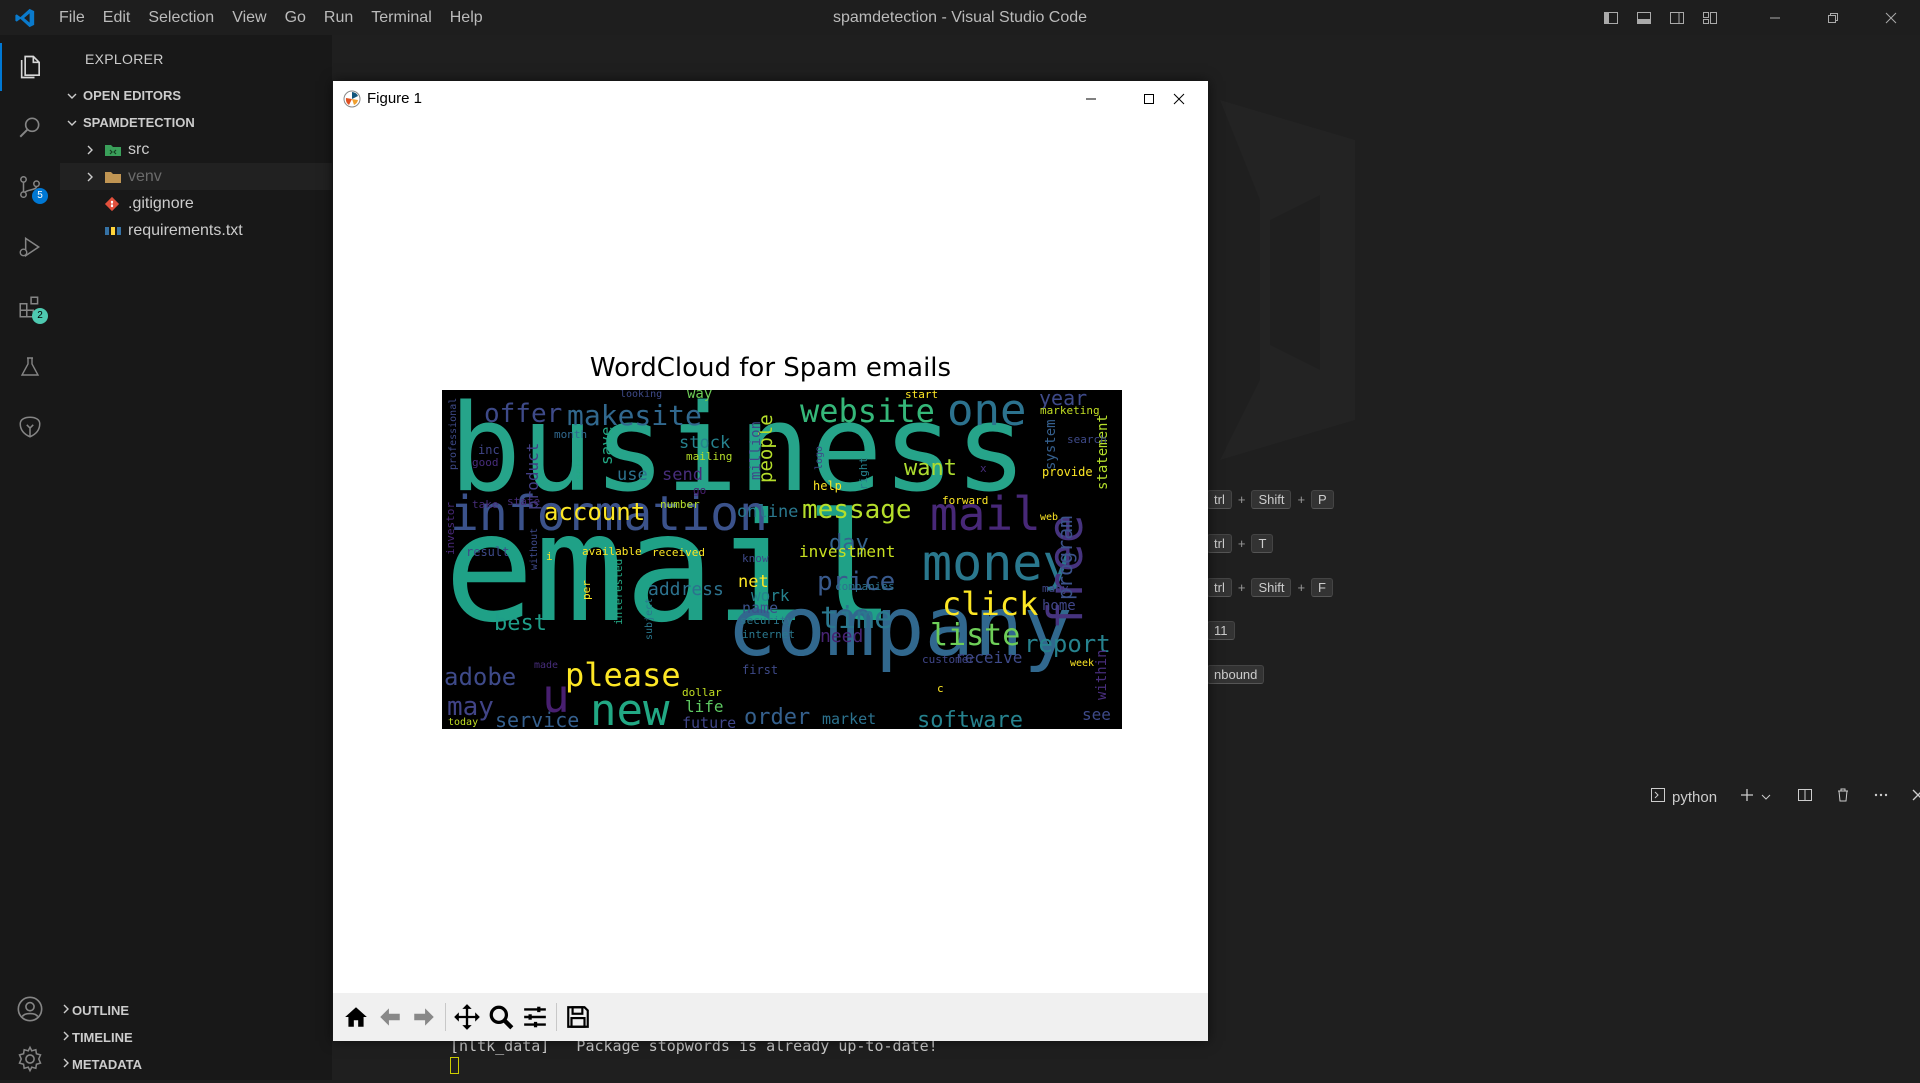 This screenshot has width=1920, height=1083. I want to click on project-section: SPAMDETECTION, so click(196, 122).